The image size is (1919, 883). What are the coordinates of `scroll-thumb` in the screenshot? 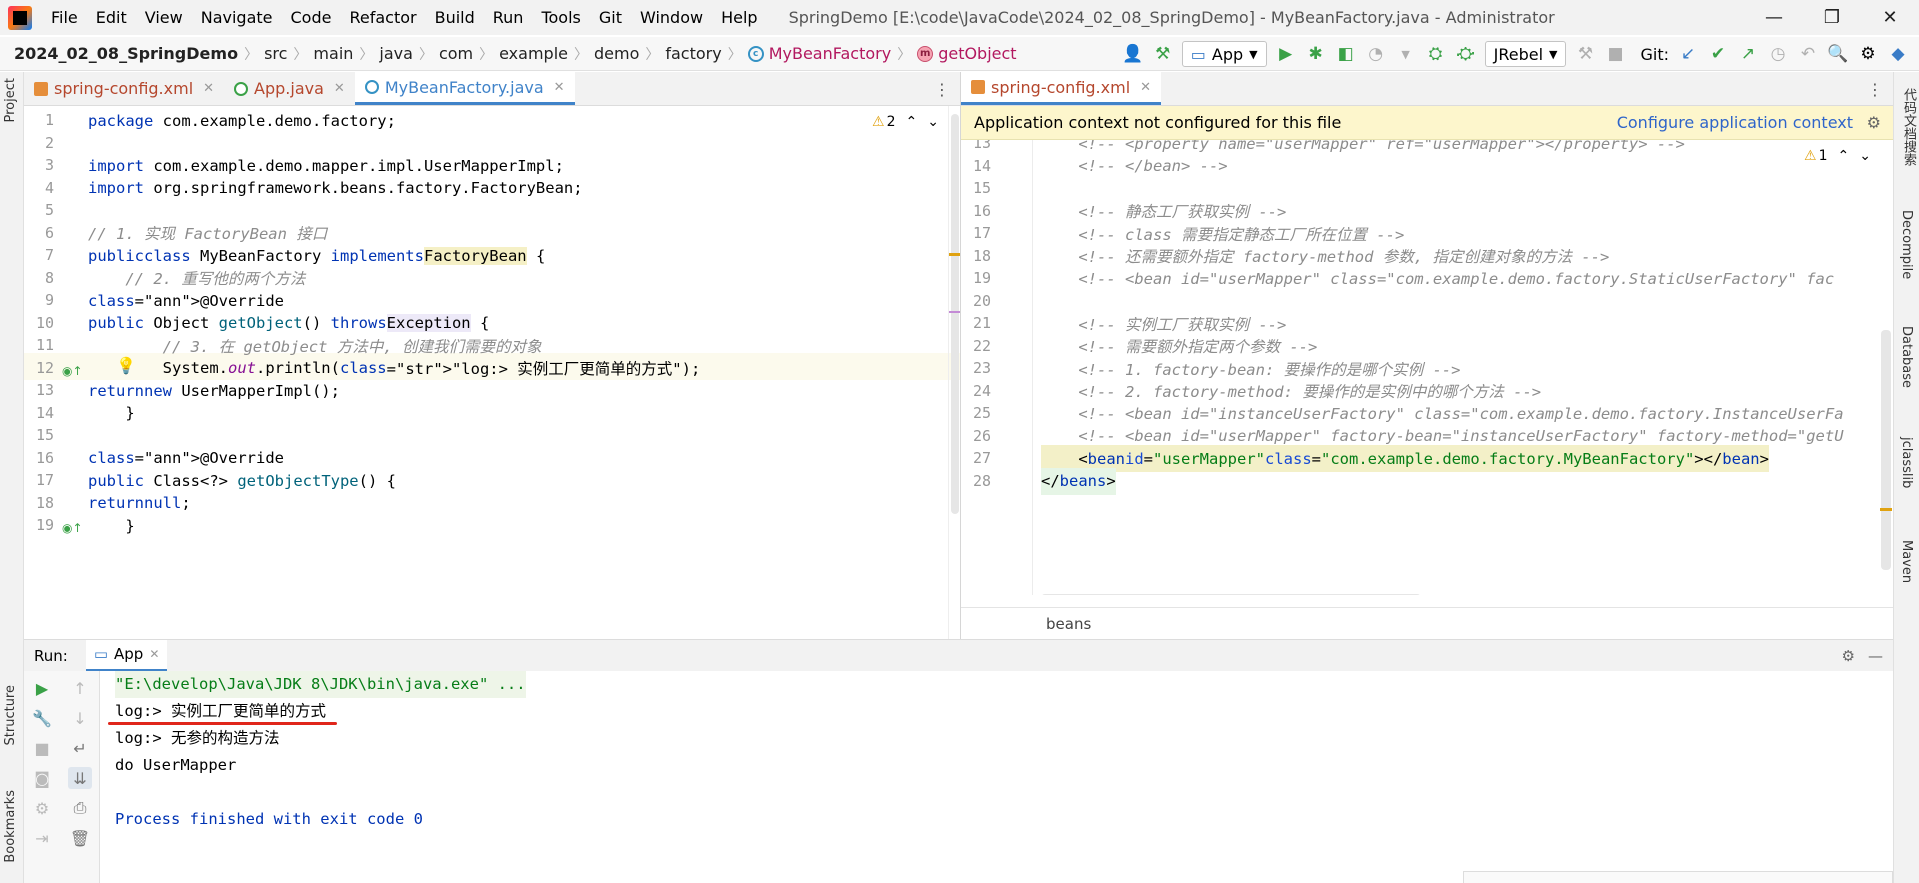 It's located at (955, 314).